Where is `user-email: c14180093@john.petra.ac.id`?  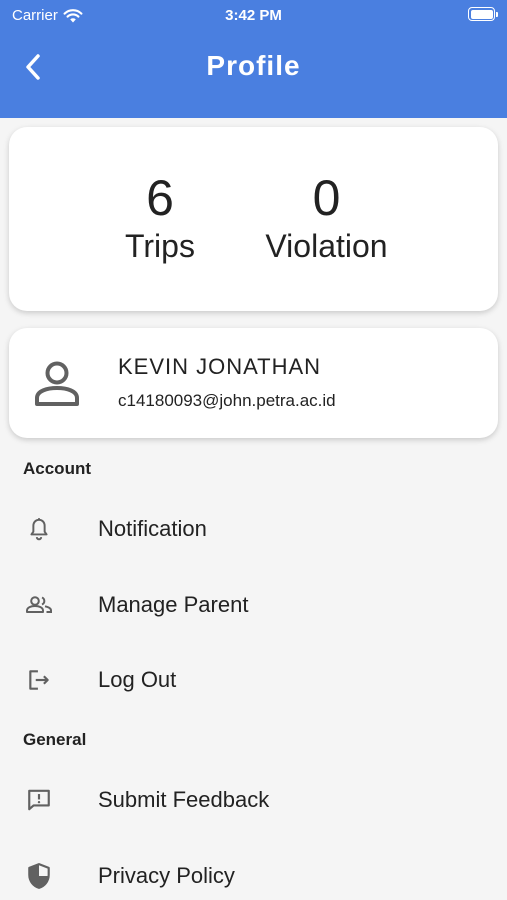
user-email: c14180093@john.petra.ac.id is located at coordinates (227, 400).